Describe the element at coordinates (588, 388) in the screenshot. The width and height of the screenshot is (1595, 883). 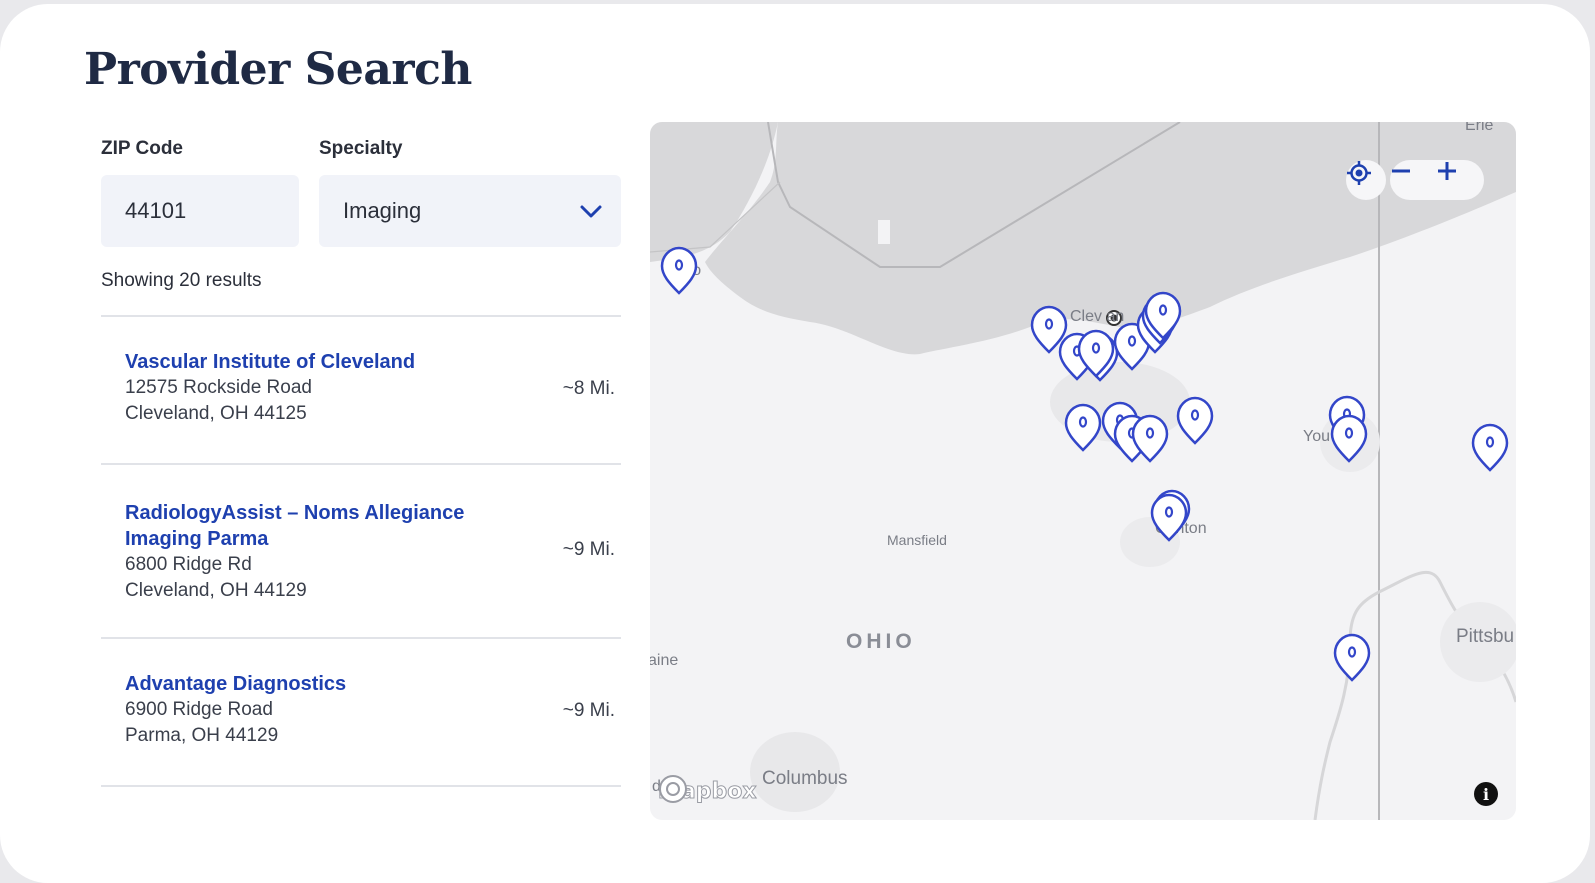
I see `result-distance: ~8 Mi.` at that location.